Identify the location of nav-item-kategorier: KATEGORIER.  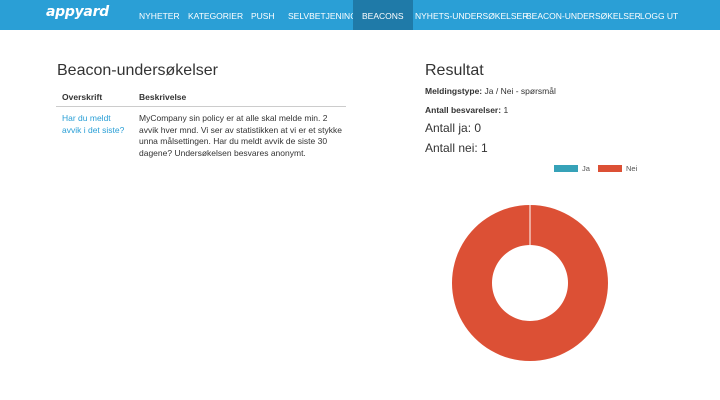
(215, 15).